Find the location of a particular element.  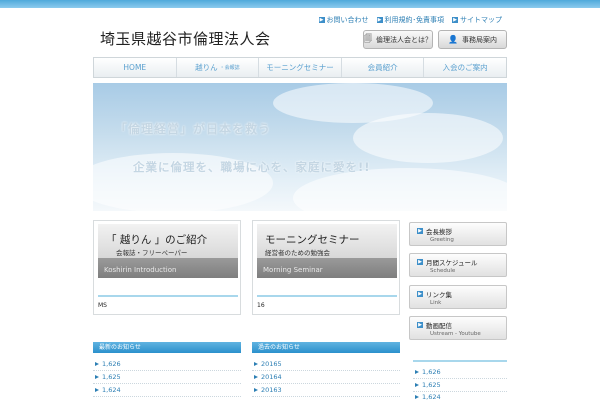

nav-koshirin-label: 越りん is located at coordinates (206, 67).